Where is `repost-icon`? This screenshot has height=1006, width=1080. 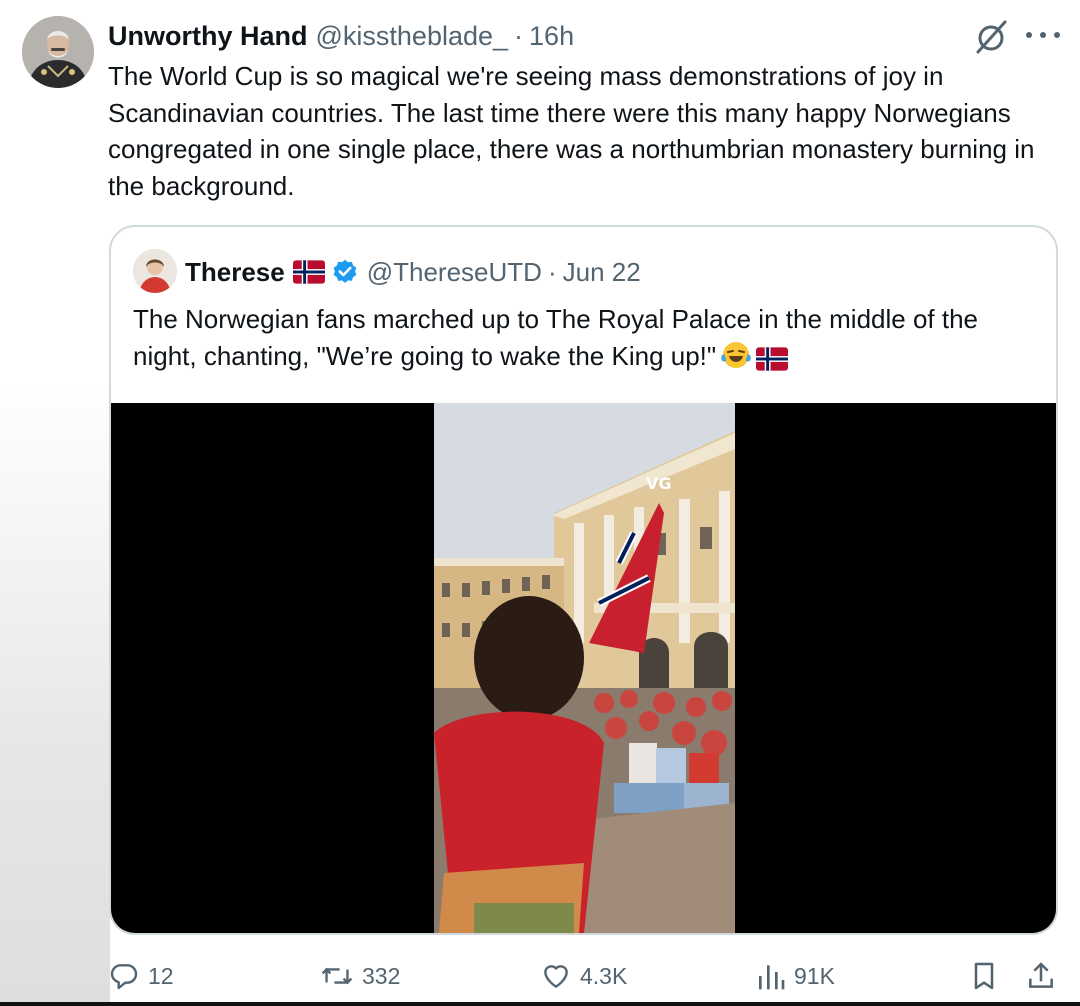
repost-icon is located at coordinates (337, 976).